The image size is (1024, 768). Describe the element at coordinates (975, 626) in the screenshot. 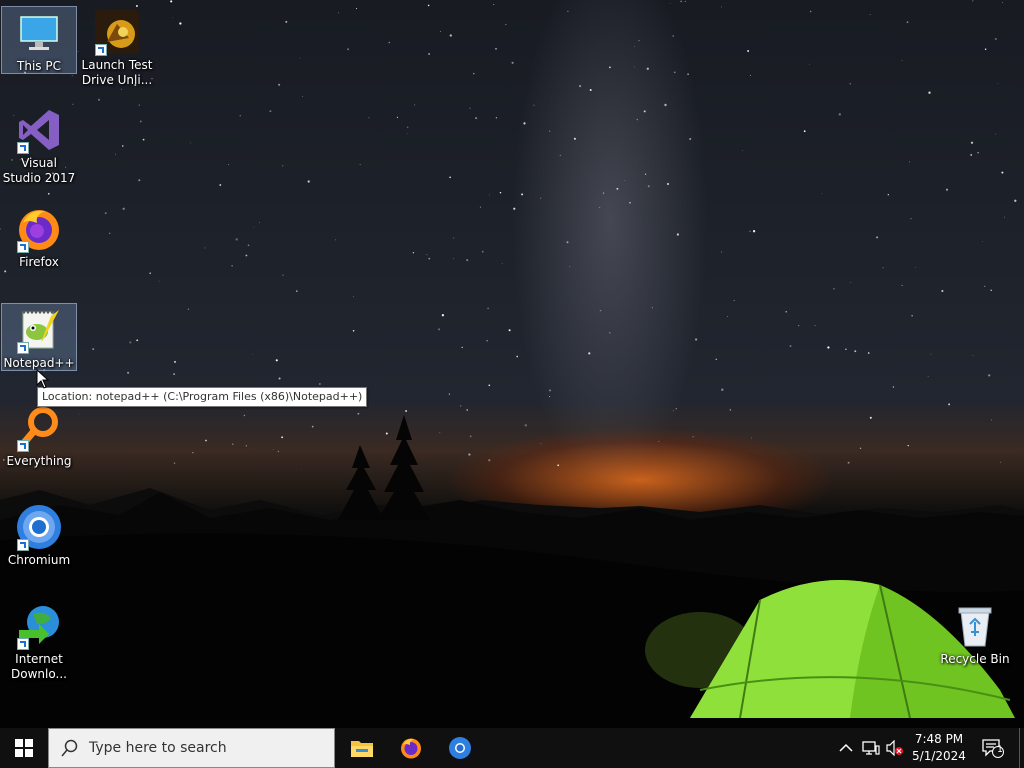

I see `recycle-bin-icon` at that location.